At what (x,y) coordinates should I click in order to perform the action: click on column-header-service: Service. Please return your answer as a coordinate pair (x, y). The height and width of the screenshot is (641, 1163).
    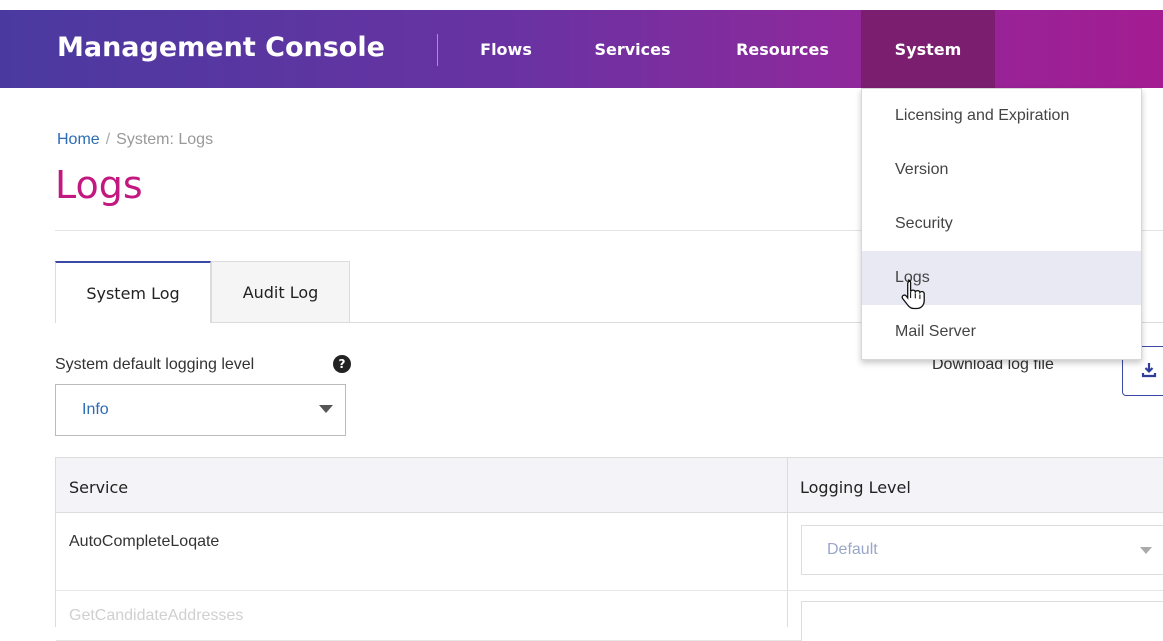
    Looking at the image, I should click on (98, 487).